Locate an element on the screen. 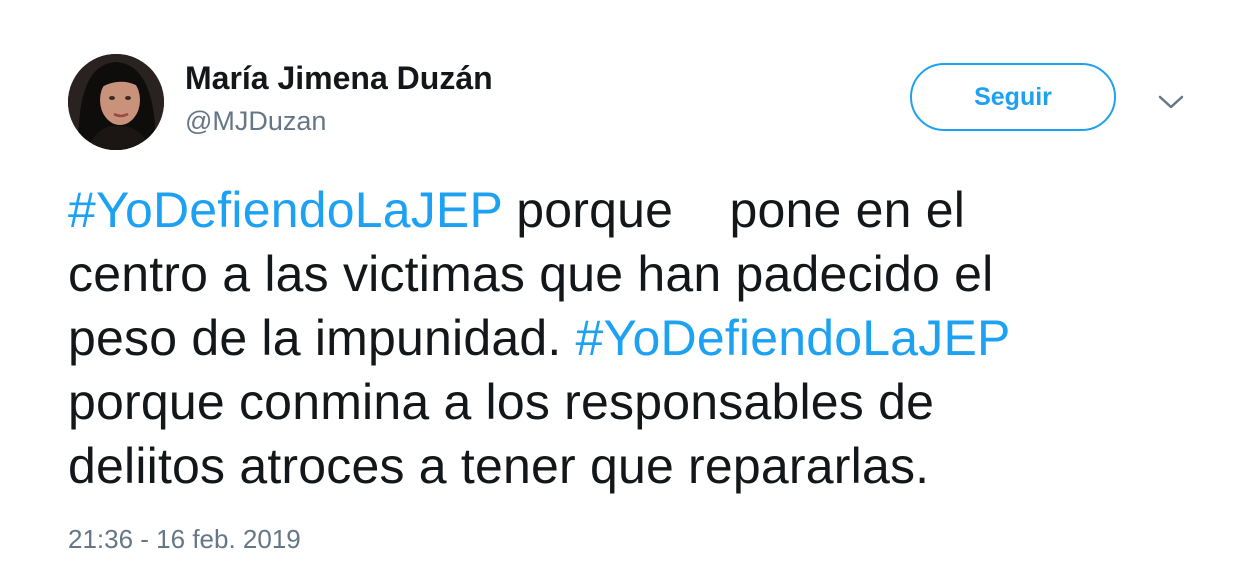 The width and height of the screenshot is (1254, 582). tweet-line: peso de la impunidad. #YoDefiendoLaJEP is located at coordinates (628, 338).